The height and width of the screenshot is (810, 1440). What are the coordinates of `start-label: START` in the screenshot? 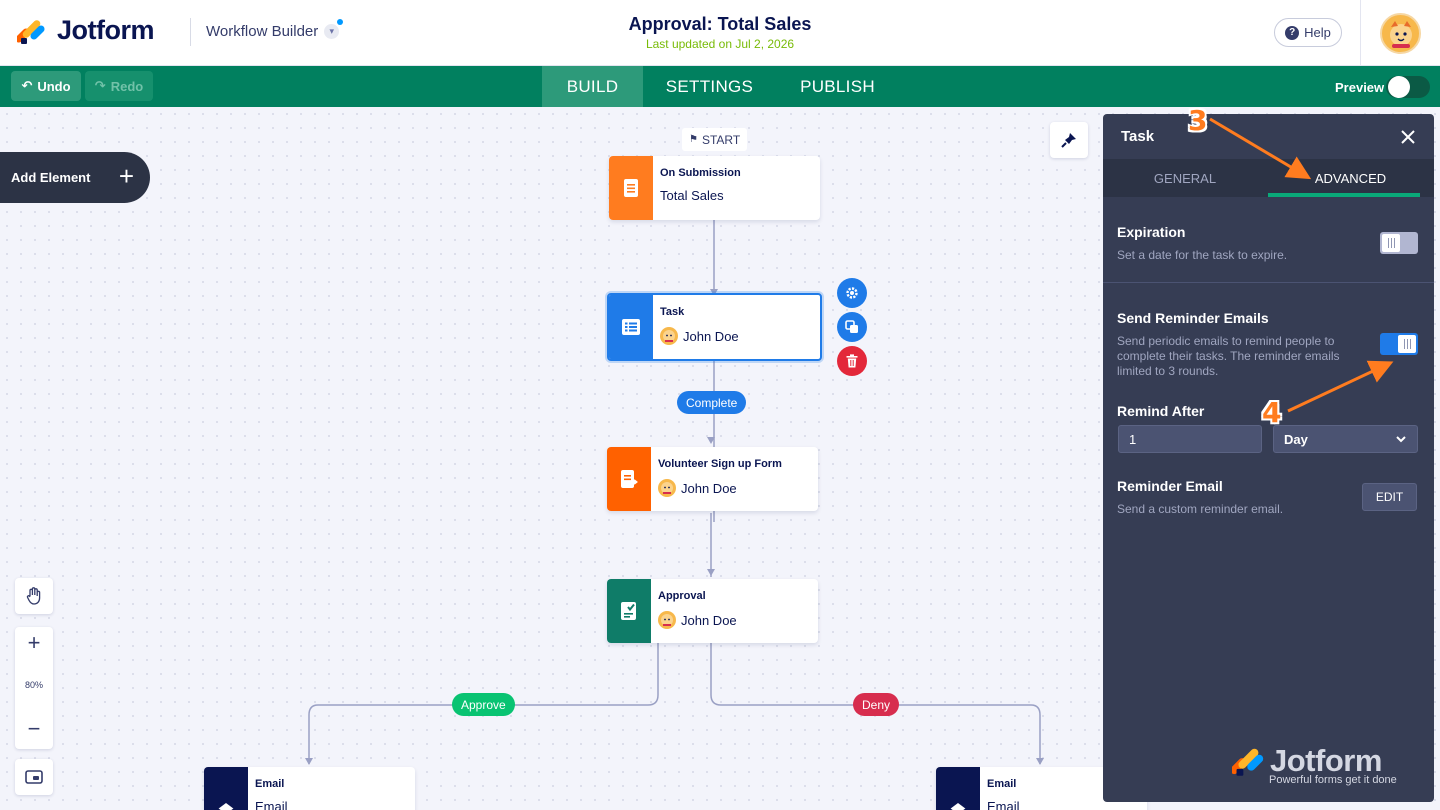 It's located at (721, 139).